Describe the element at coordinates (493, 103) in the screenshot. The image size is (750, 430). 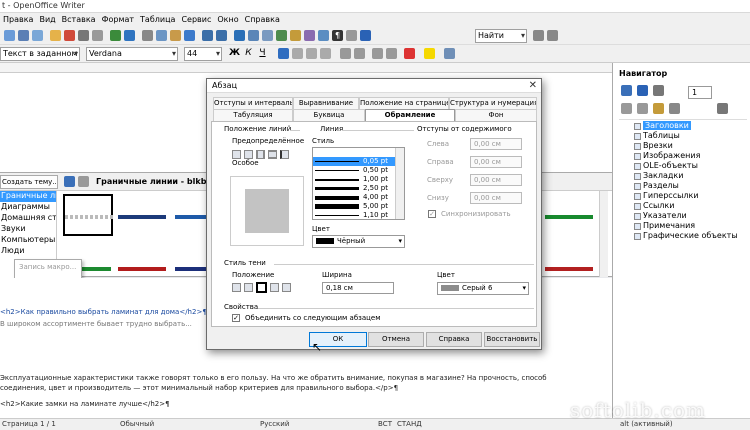
I see `tab-outline-numbering: Структура и нумерация` at that location.